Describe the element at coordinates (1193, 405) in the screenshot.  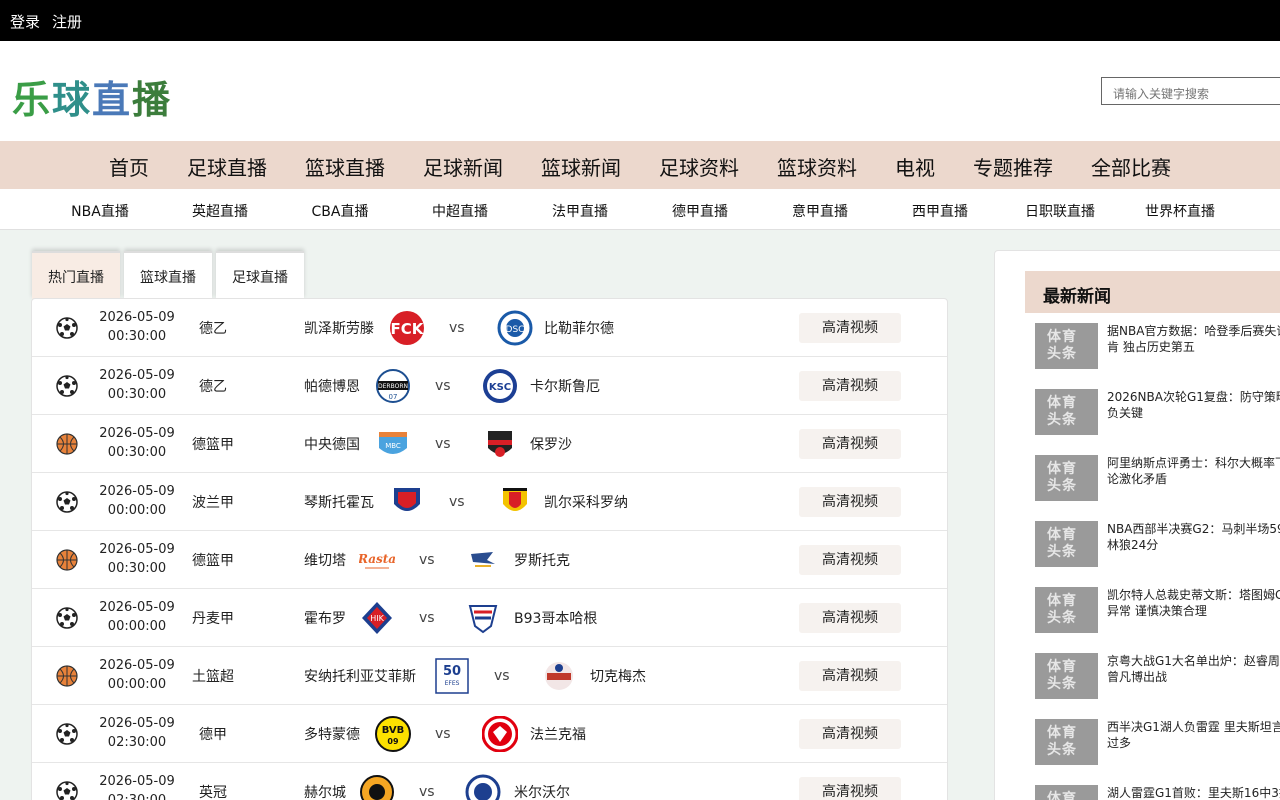
I see `news-headline: 2026NBA次轮G1复盘：防守策略成负关键` at that location.